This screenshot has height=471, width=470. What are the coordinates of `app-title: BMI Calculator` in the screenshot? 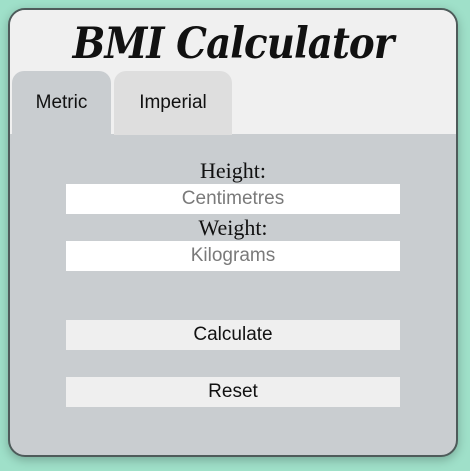 It's located at (233, 44).